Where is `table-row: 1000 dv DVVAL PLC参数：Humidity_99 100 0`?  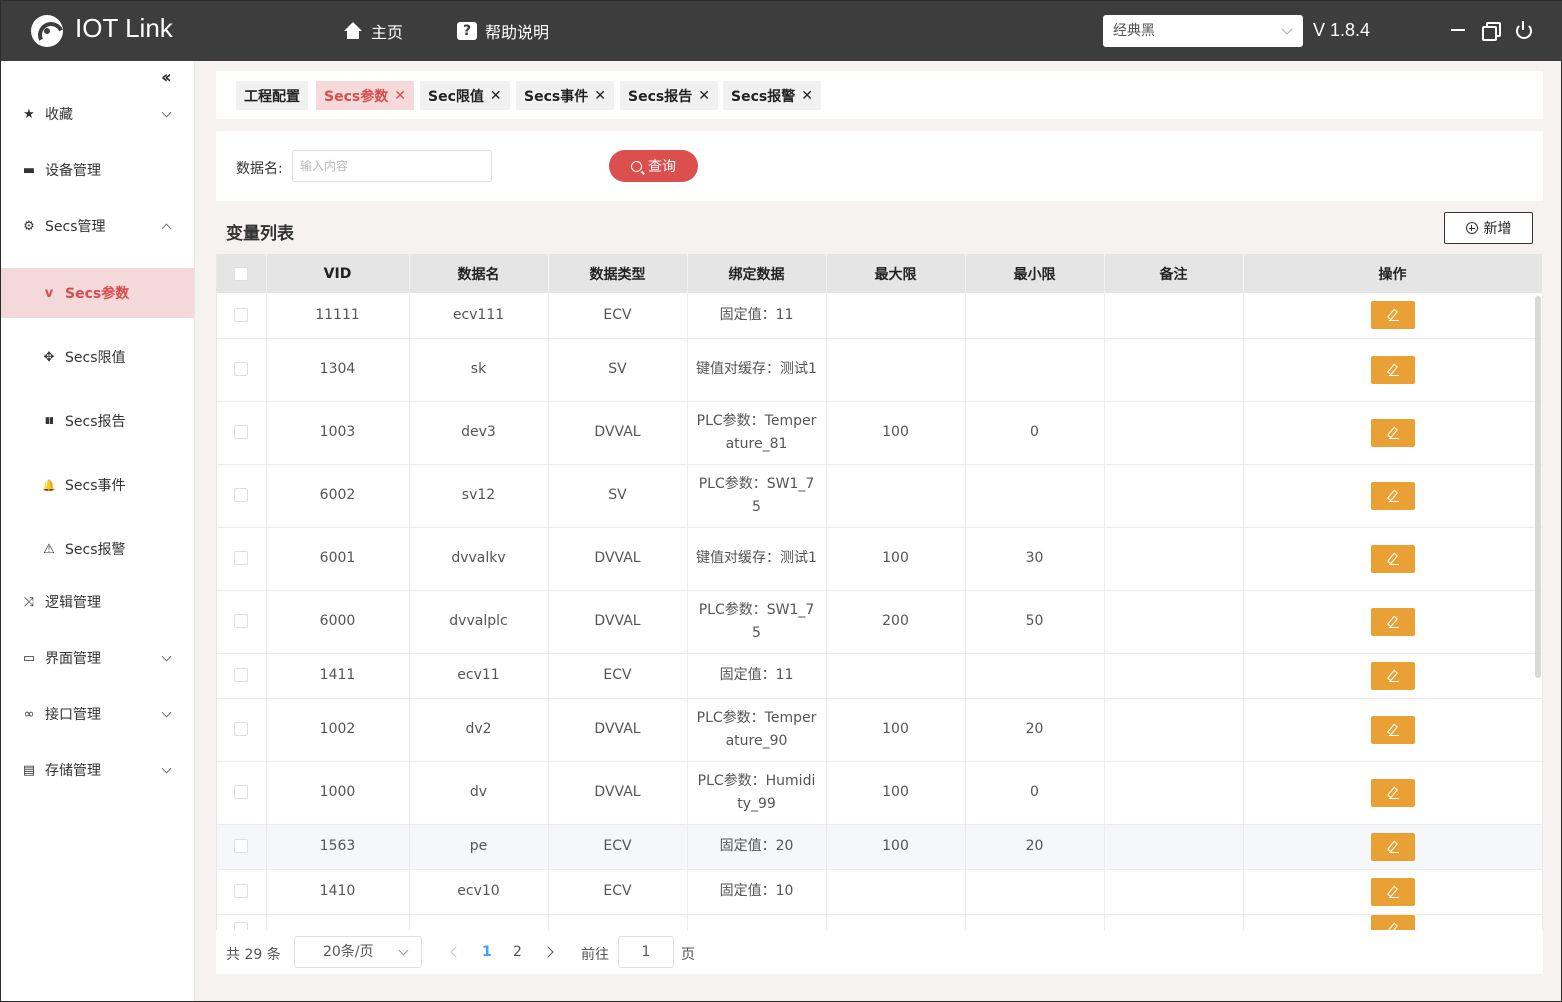 table-row: 1000 dv DVVAL PLC参数：Humidity_99 100 0 is located at coordinates (880, 793).